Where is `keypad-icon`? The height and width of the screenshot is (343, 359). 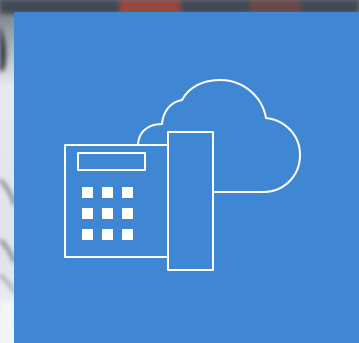
keypad-icon is located at coordinates (107, 213).